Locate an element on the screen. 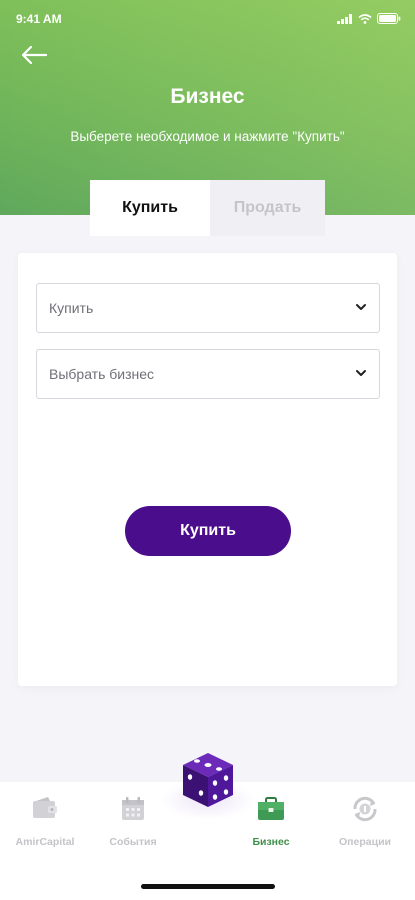  calendar-icon is located at coordinates (133, 808).